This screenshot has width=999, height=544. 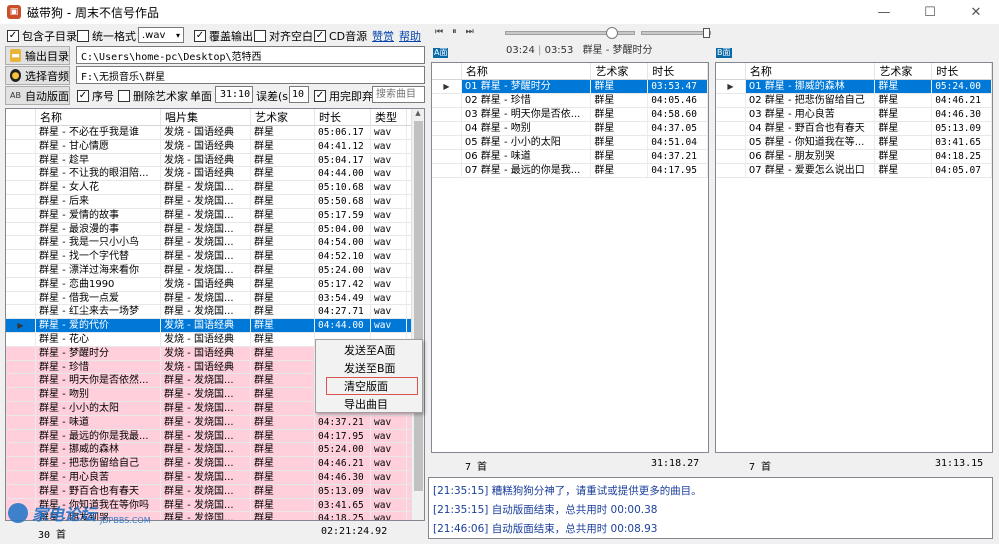 What do you see at coordinates (570, 129) in the screenshot?
I see `table-row: 04 群星 - 吻别 群星 04:37.05` at bounding box center [570, 129].